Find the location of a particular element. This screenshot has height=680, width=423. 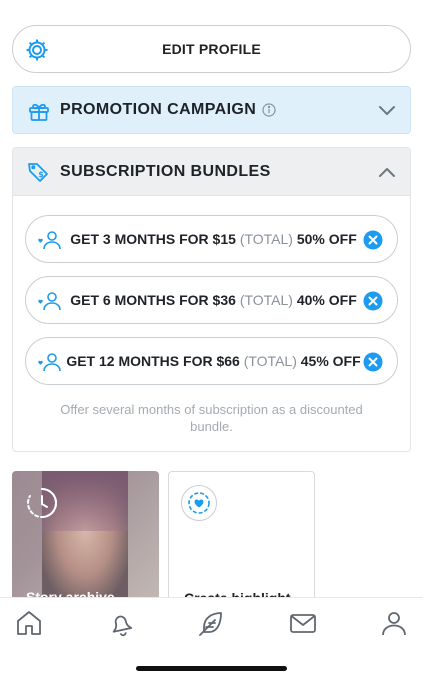

bundle-text: GET 3 MONTHS FOR $15 (TOTAL) 50% OFF is located at coordinates (211, 239).